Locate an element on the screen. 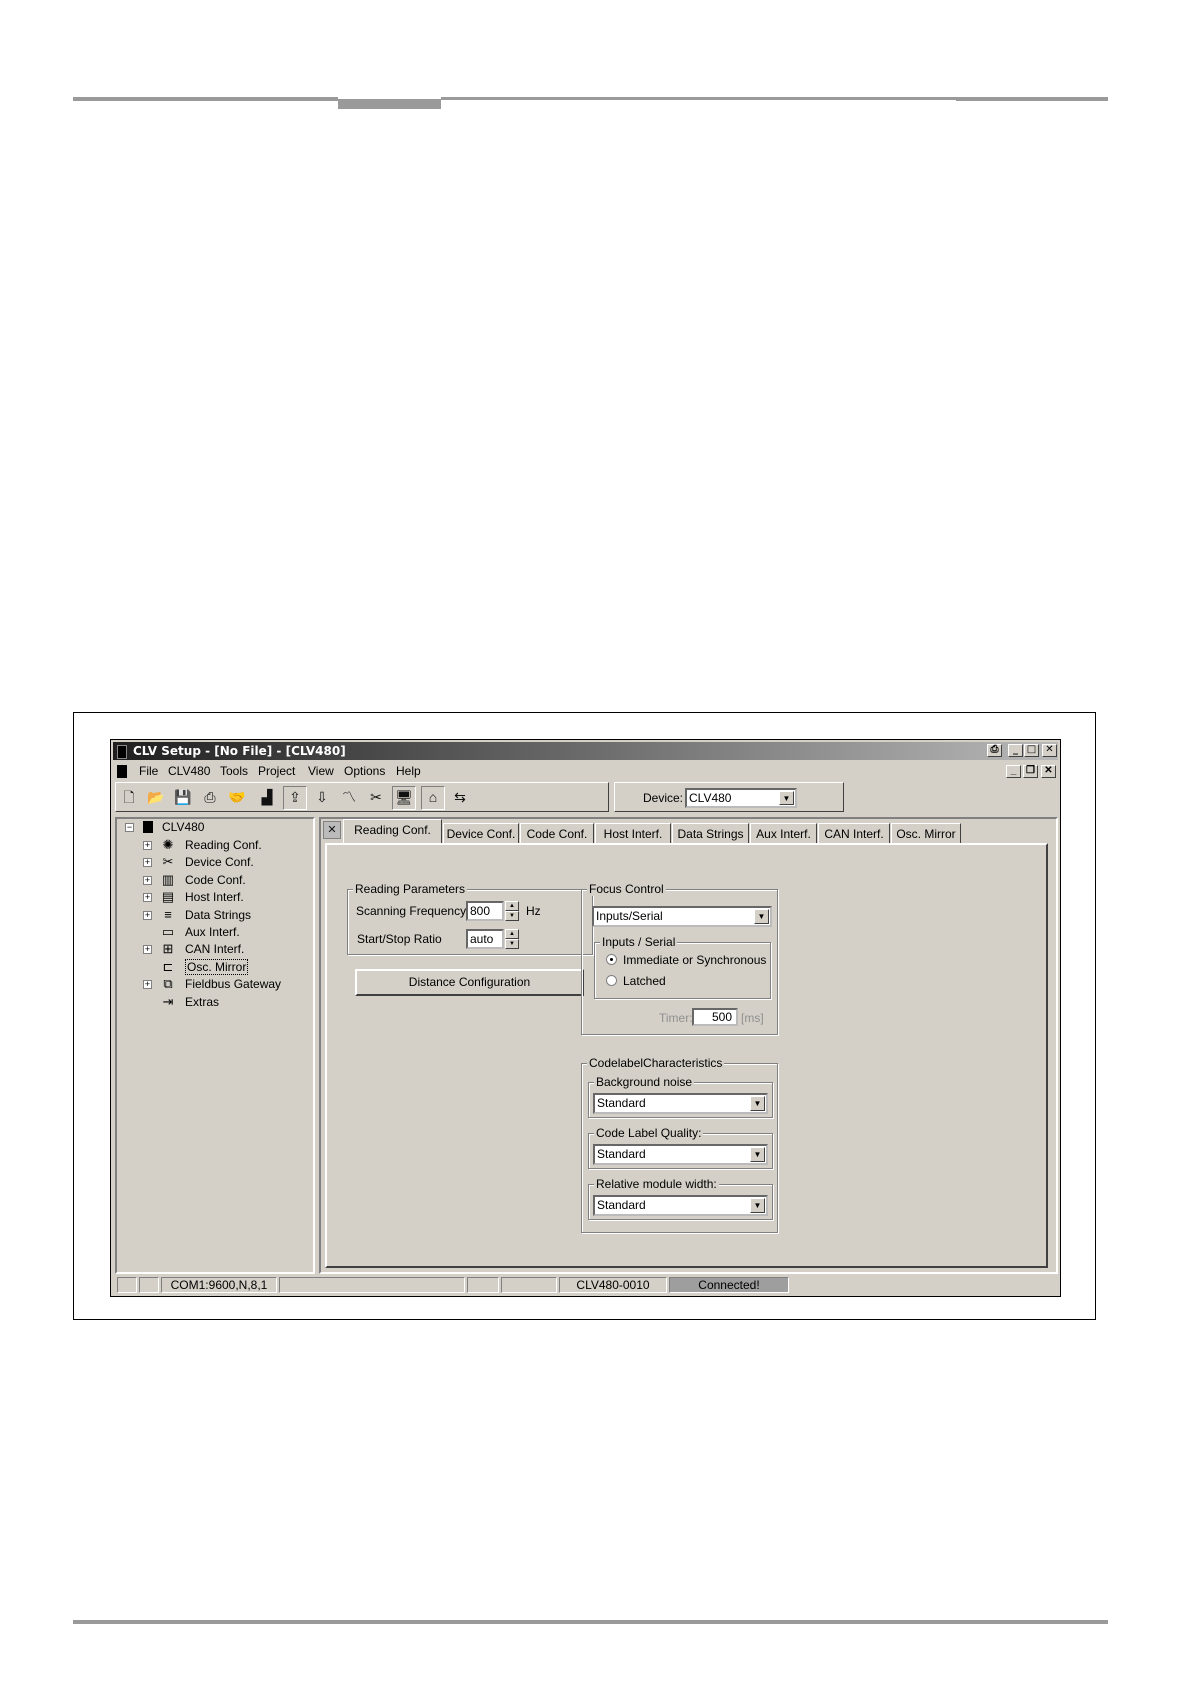  scan-frequency-unit: Hz is located at coordinates (533, 911).